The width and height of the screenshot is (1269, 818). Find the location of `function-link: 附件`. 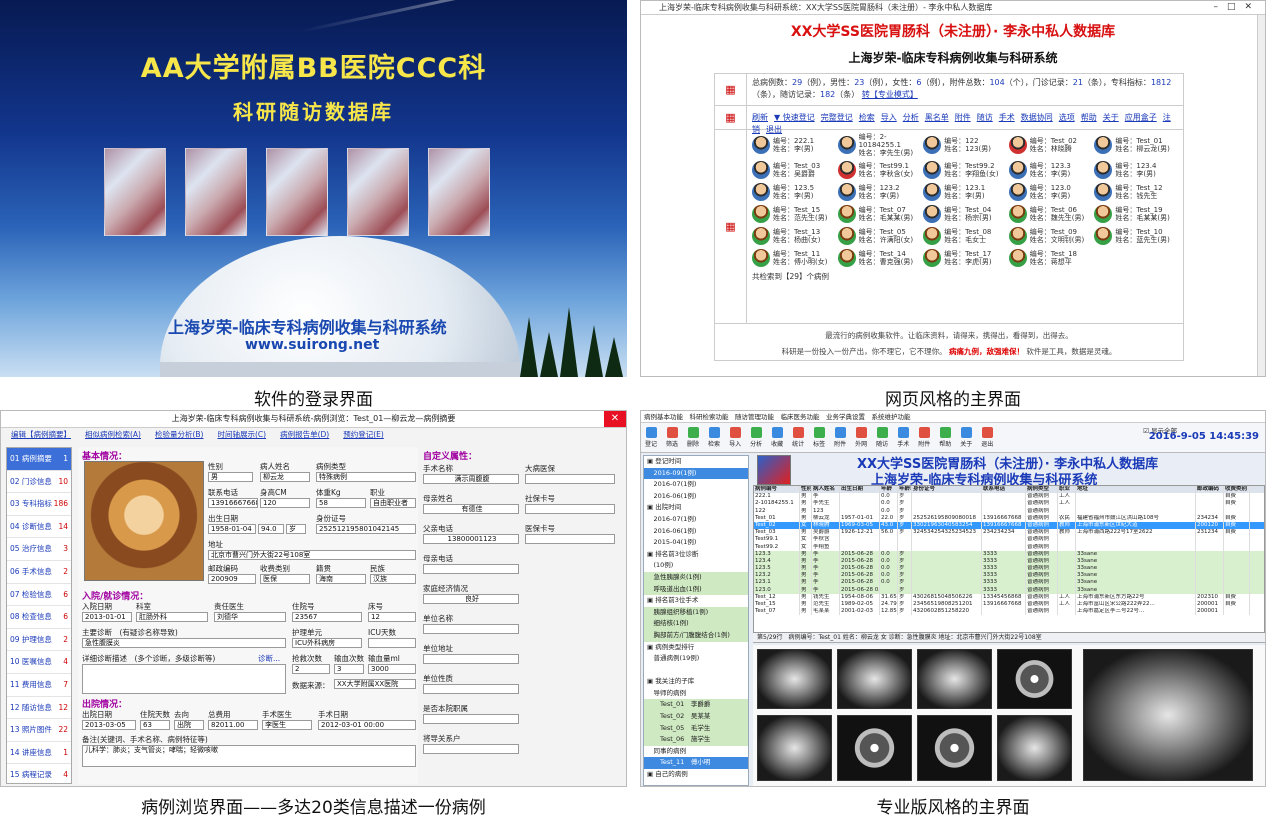

function-link: 附件 is located at coordinates (963, 117).